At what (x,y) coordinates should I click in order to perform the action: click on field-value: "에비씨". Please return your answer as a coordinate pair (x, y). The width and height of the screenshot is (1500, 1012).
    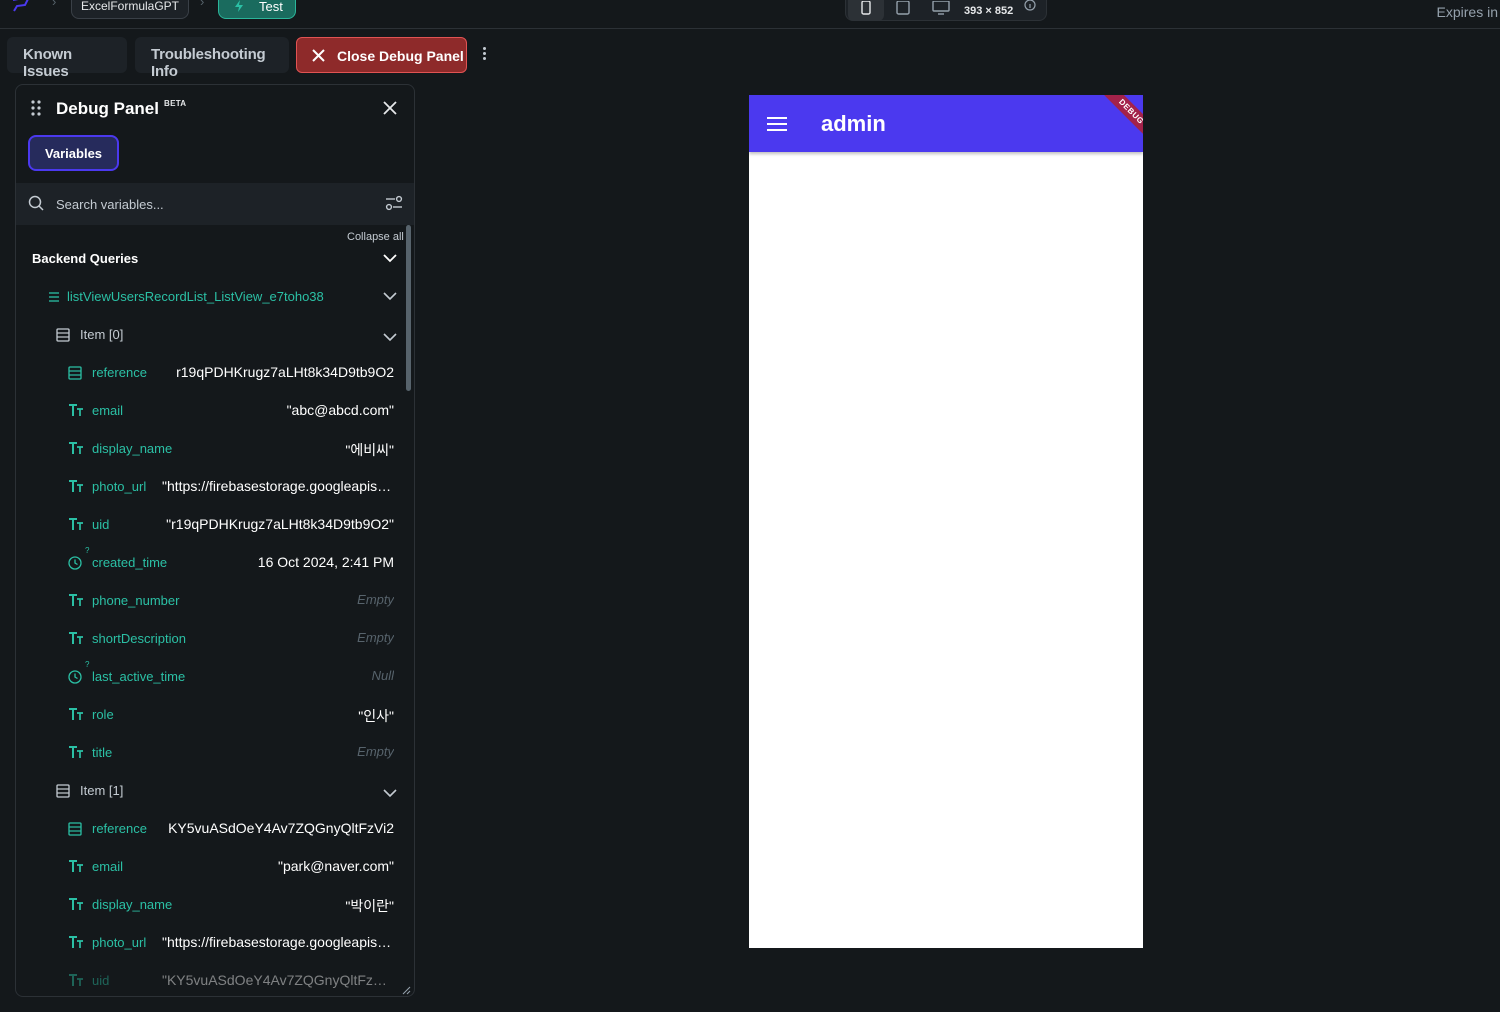
    Looking at the image, I should click on (369, 450).